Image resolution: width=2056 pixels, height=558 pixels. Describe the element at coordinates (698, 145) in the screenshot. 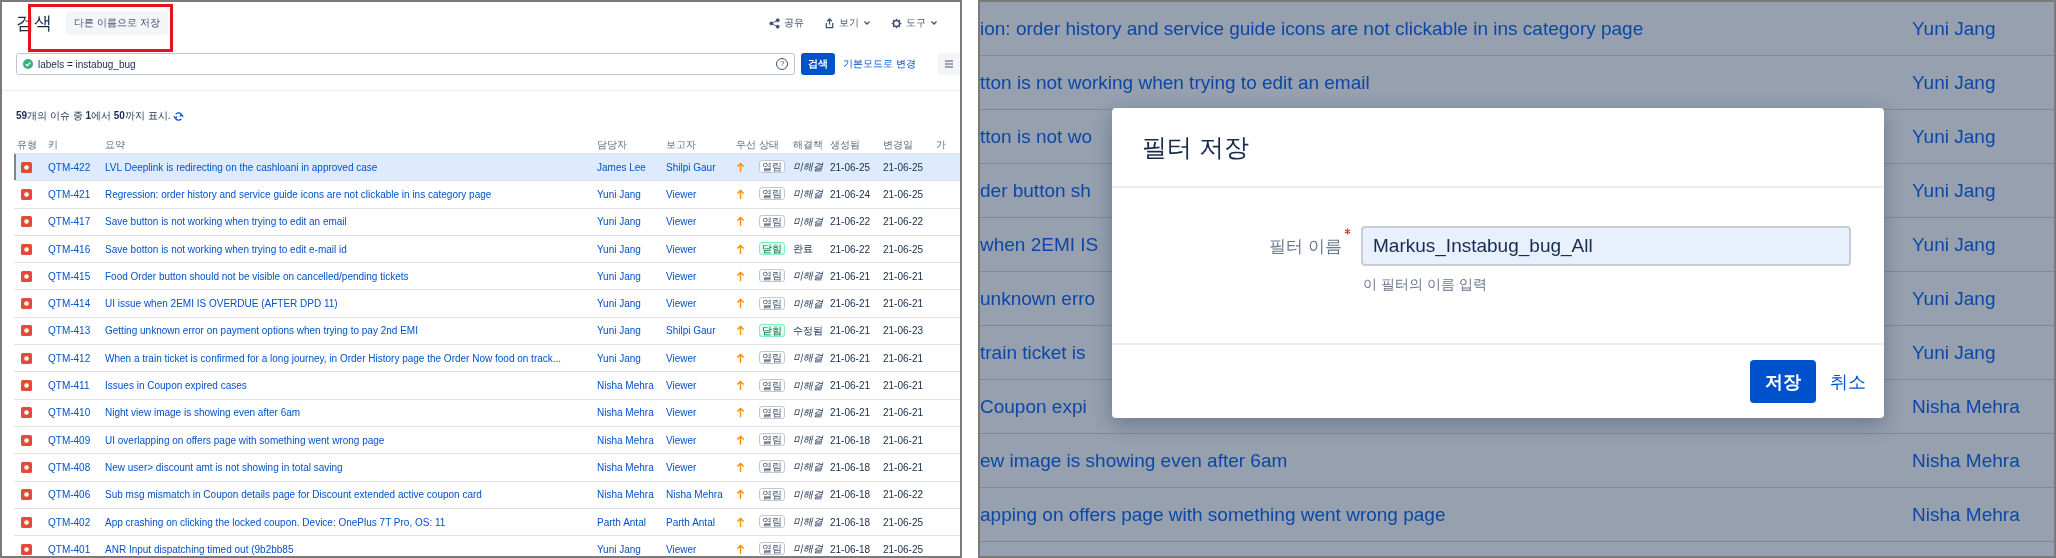

I see `column-header: 보고자` at that location.